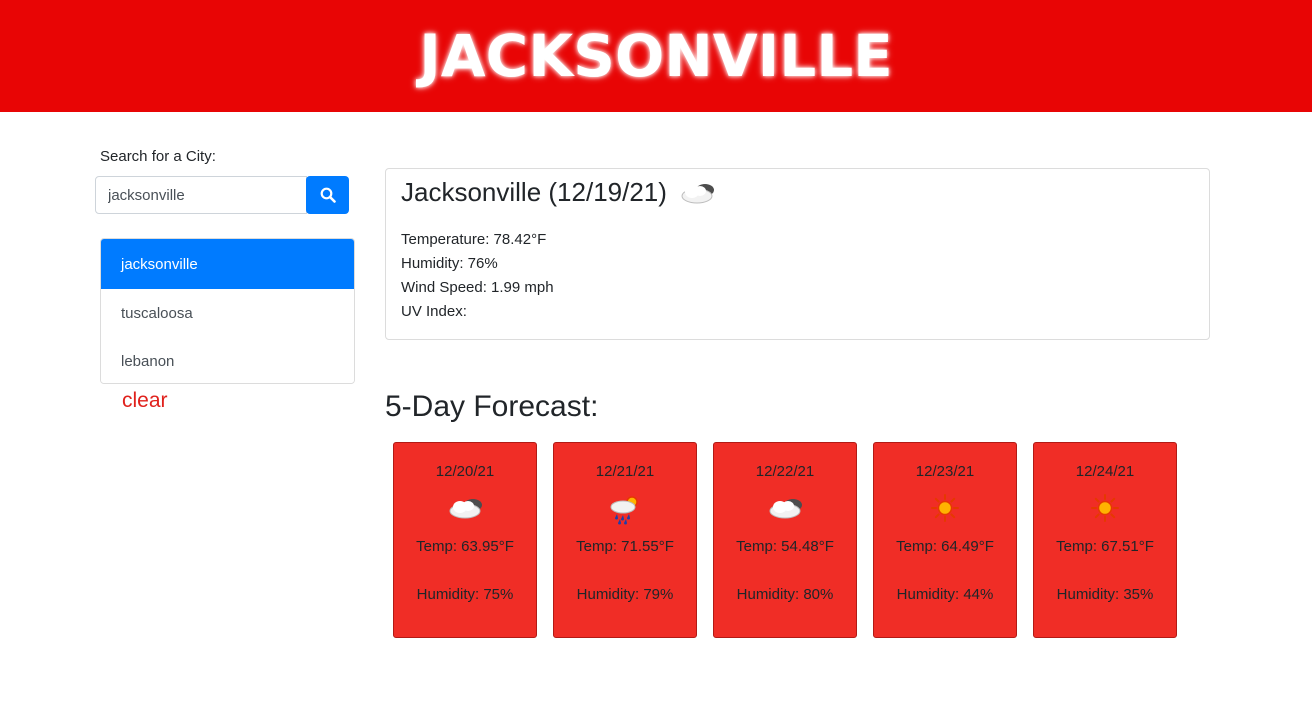 This screenshot has width=1312, height=720. I want to click on city-history-list: jacksonville tuscaloosa lebanon, so click(227, 311).